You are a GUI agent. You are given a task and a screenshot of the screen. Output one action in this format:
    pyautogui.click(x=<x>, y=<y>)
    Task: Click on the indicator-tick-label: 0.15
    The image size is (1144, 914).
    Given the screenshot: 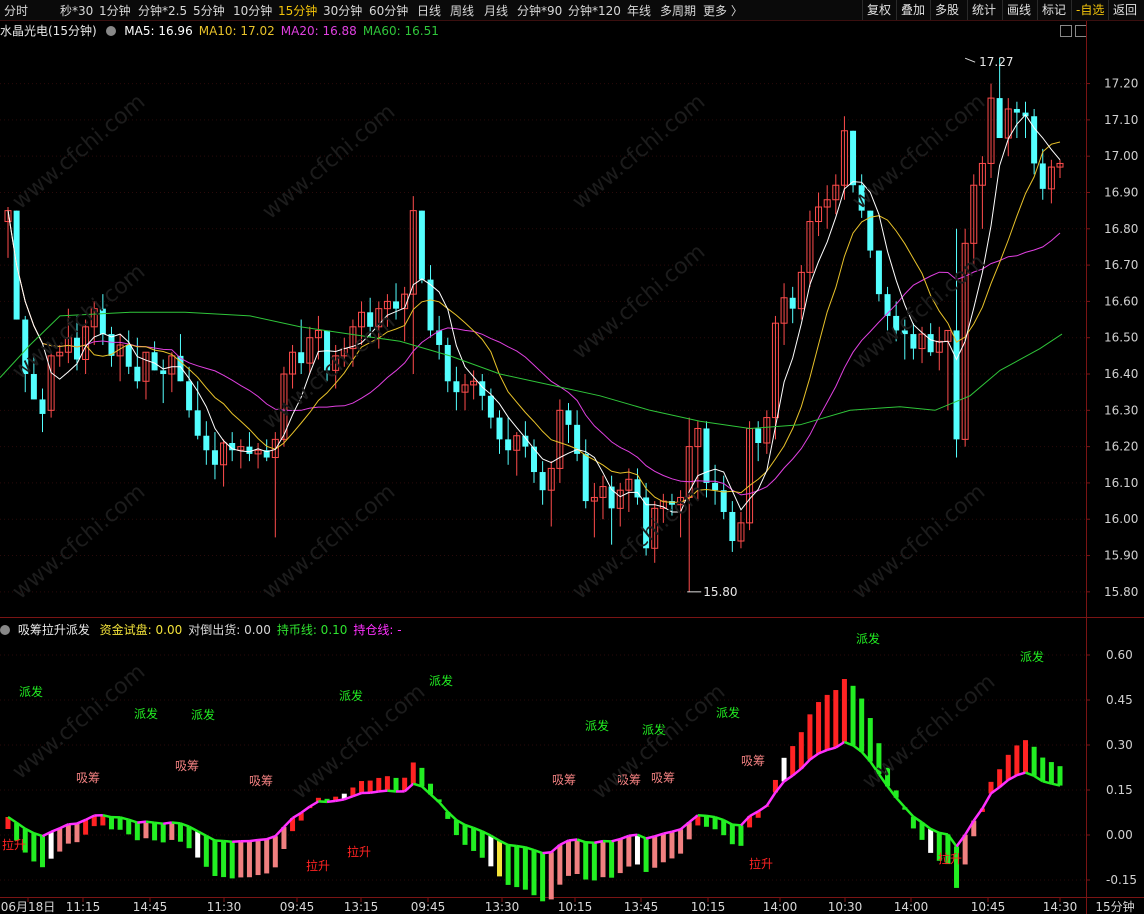 What is the action you would take?
    pyautogui.click(x=1119, y=790)
    